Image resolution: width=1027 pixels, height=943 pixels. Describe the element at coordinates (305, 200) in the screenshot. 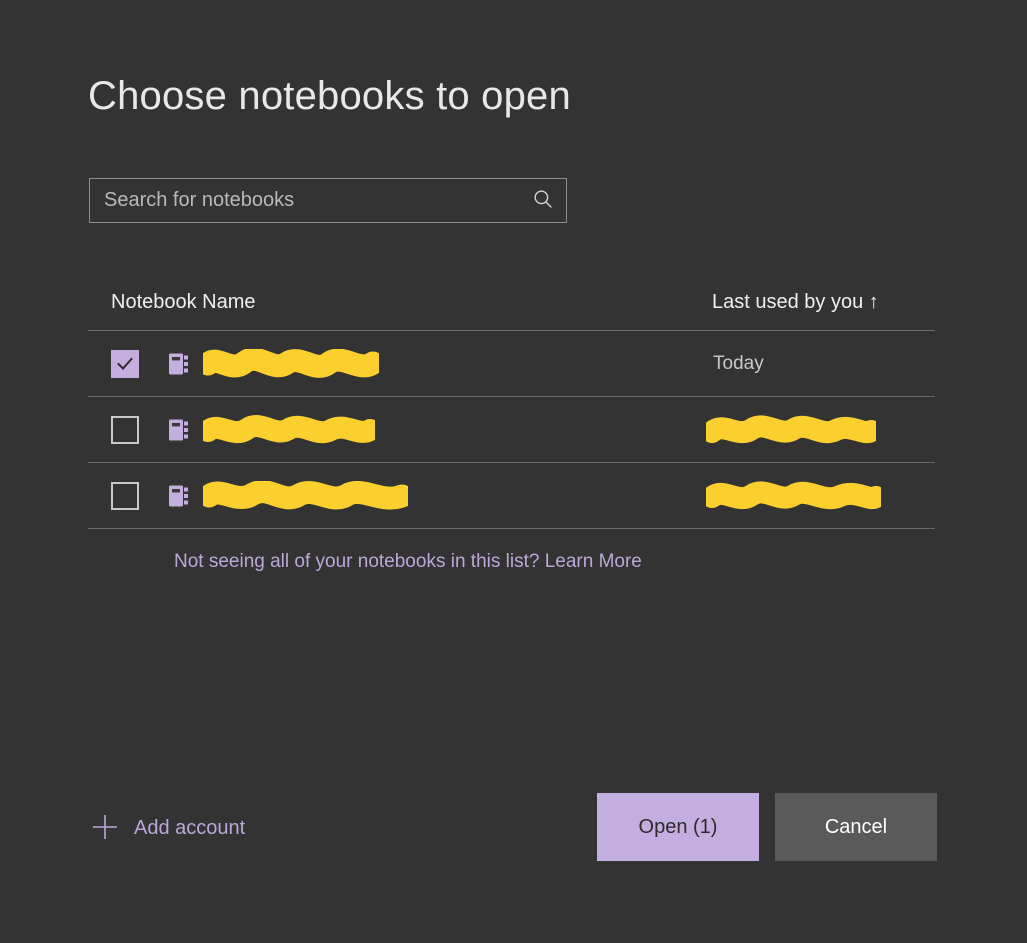

I see `search-input` at that location.